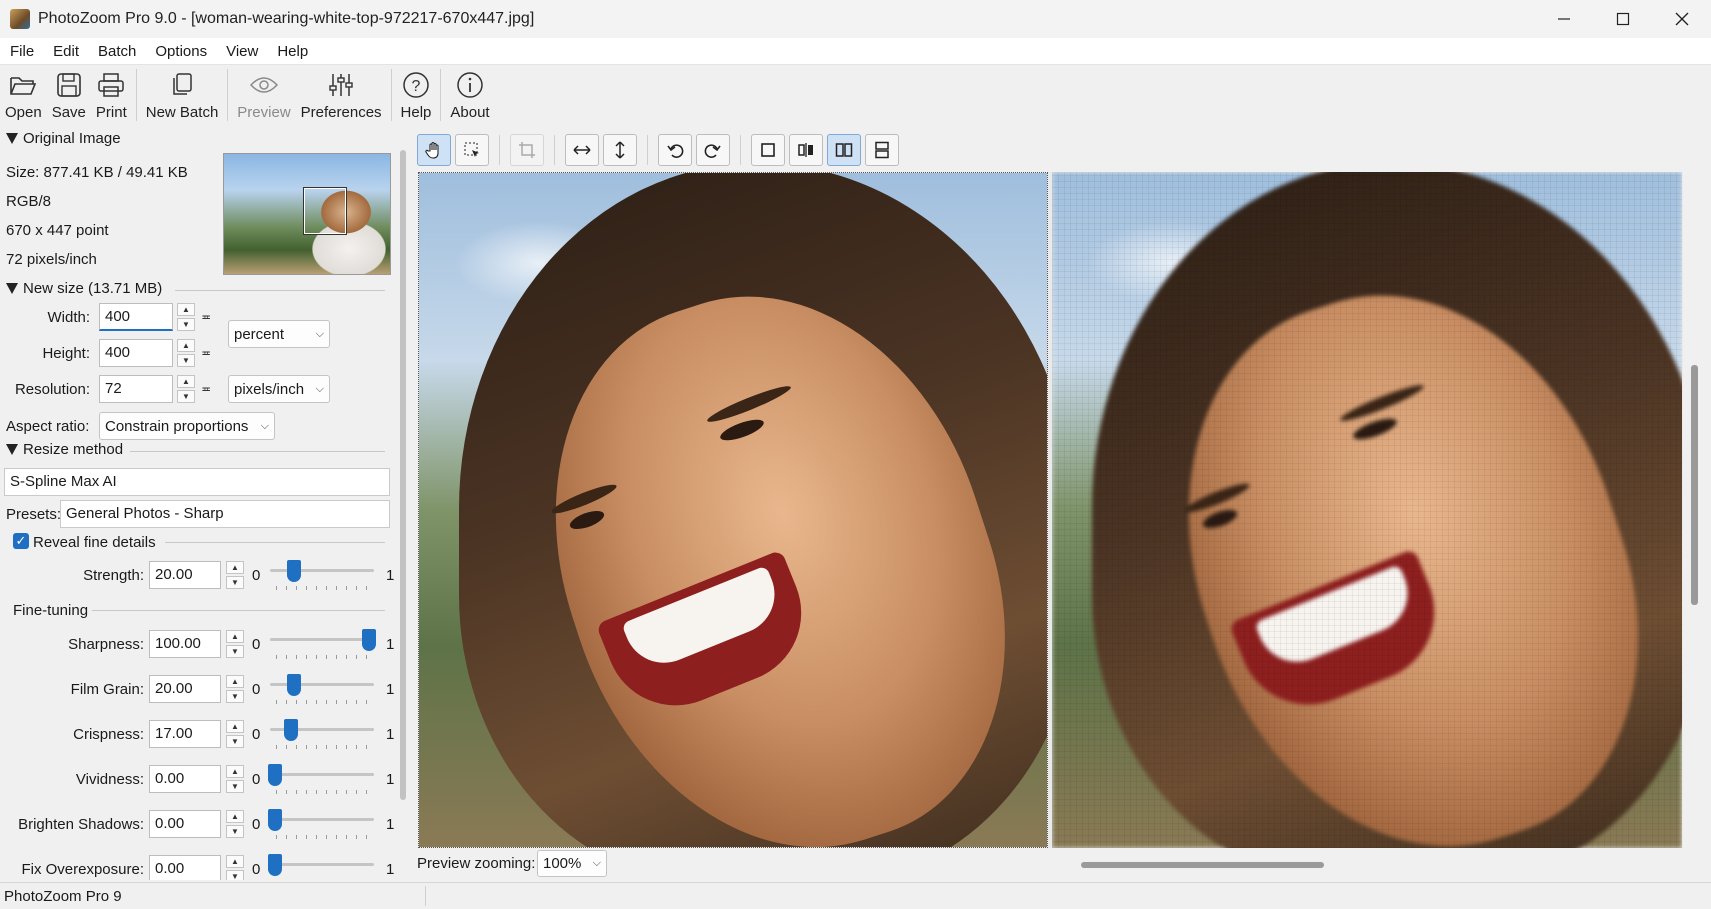 Image resolution: width=1711 pixels, height=909 pixels. What do you see at coordinates (322, 570) in the screenshot?
I see `strength-slider-track` at bounding box center [322, 570].